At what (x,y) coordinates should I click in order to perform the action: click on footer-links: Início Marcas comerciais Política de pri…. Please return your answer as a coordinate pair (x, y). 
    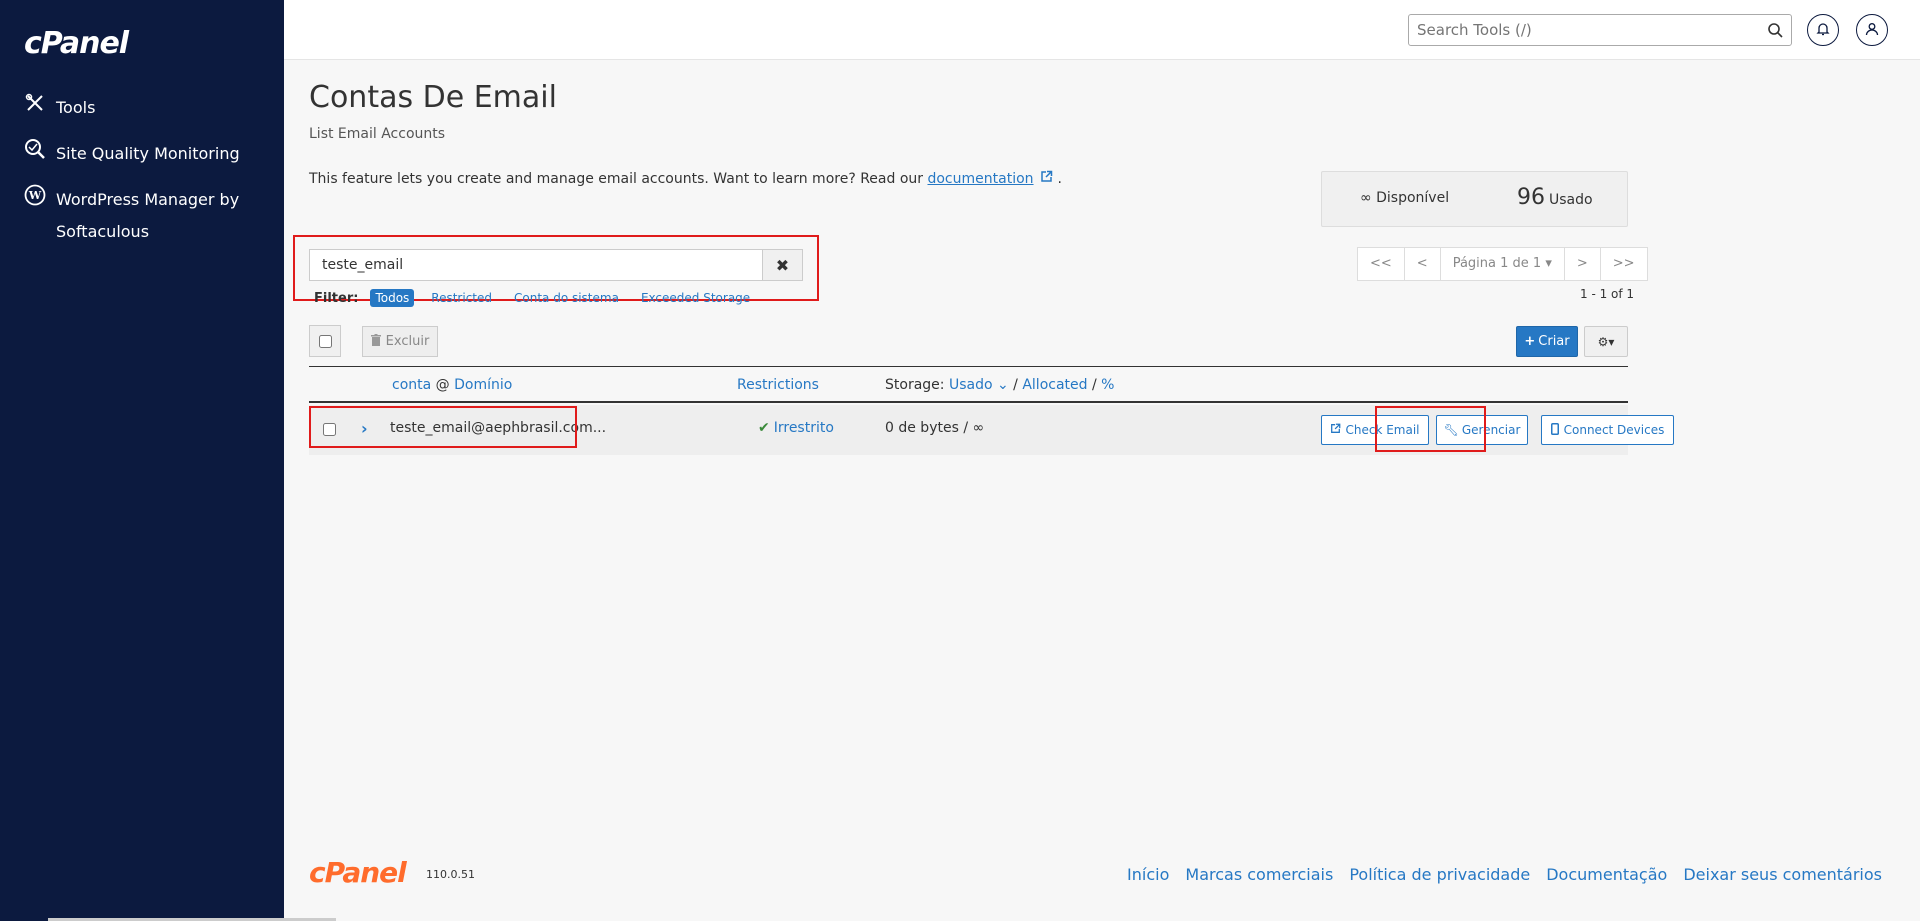
    Looking at the image, I should click on (1496, 874).